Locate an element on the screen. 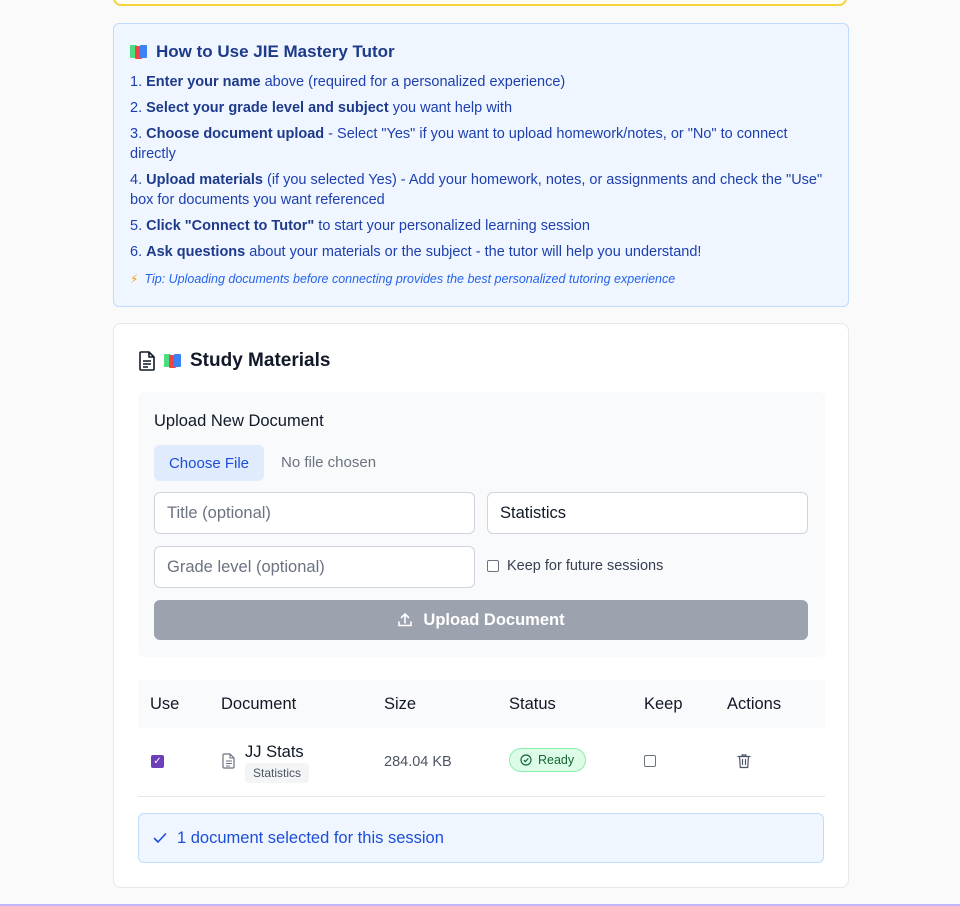 The image size is (960, 906). use-checkbox: ✓ is located at coordinates (157, 761).